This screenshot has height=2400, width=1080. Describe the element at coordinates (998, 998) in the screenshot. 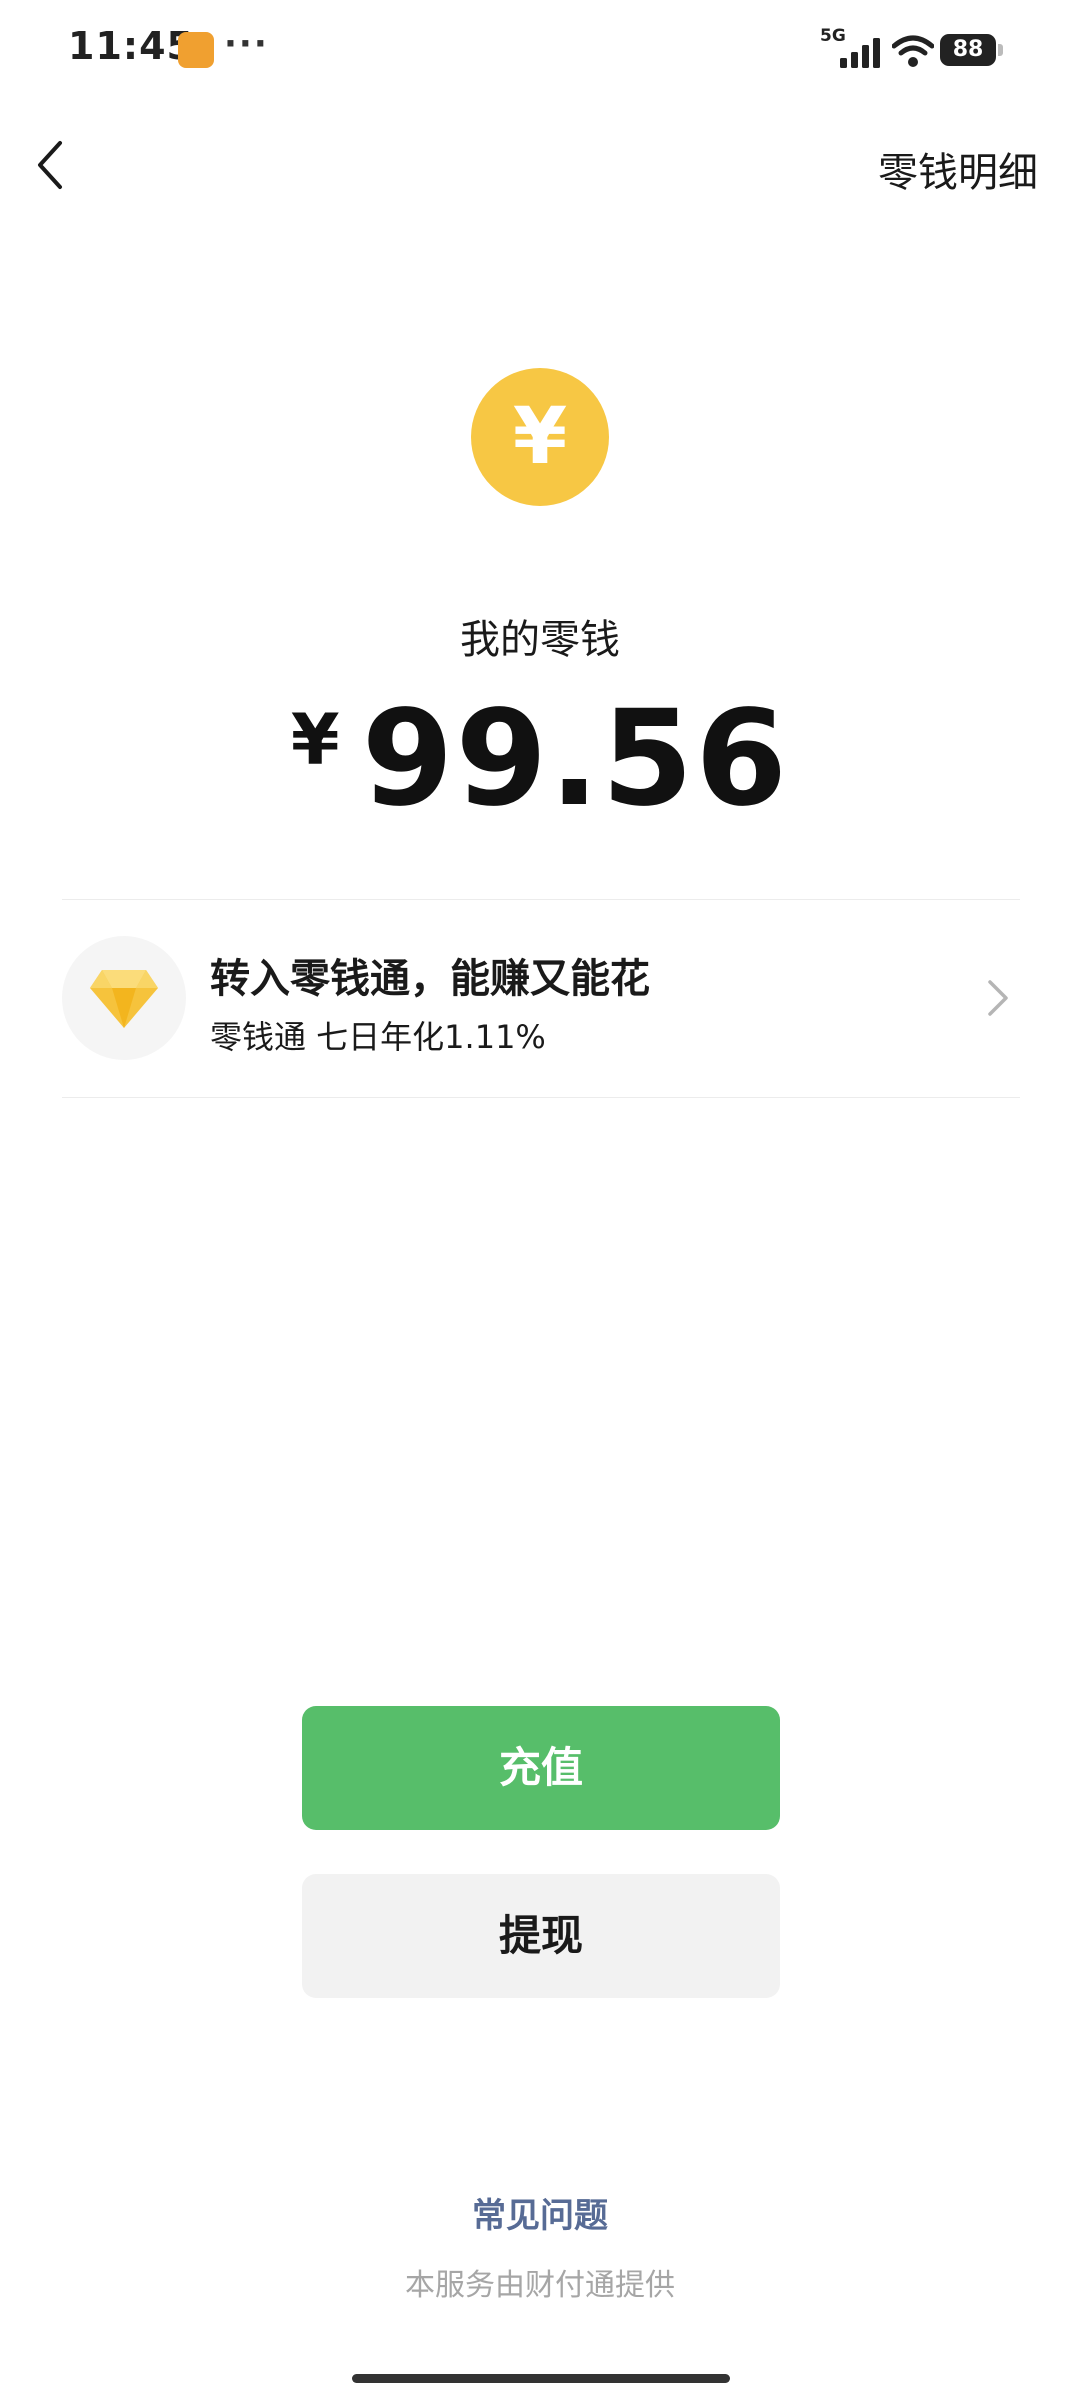

I see `chevron-right-icon` at that location.